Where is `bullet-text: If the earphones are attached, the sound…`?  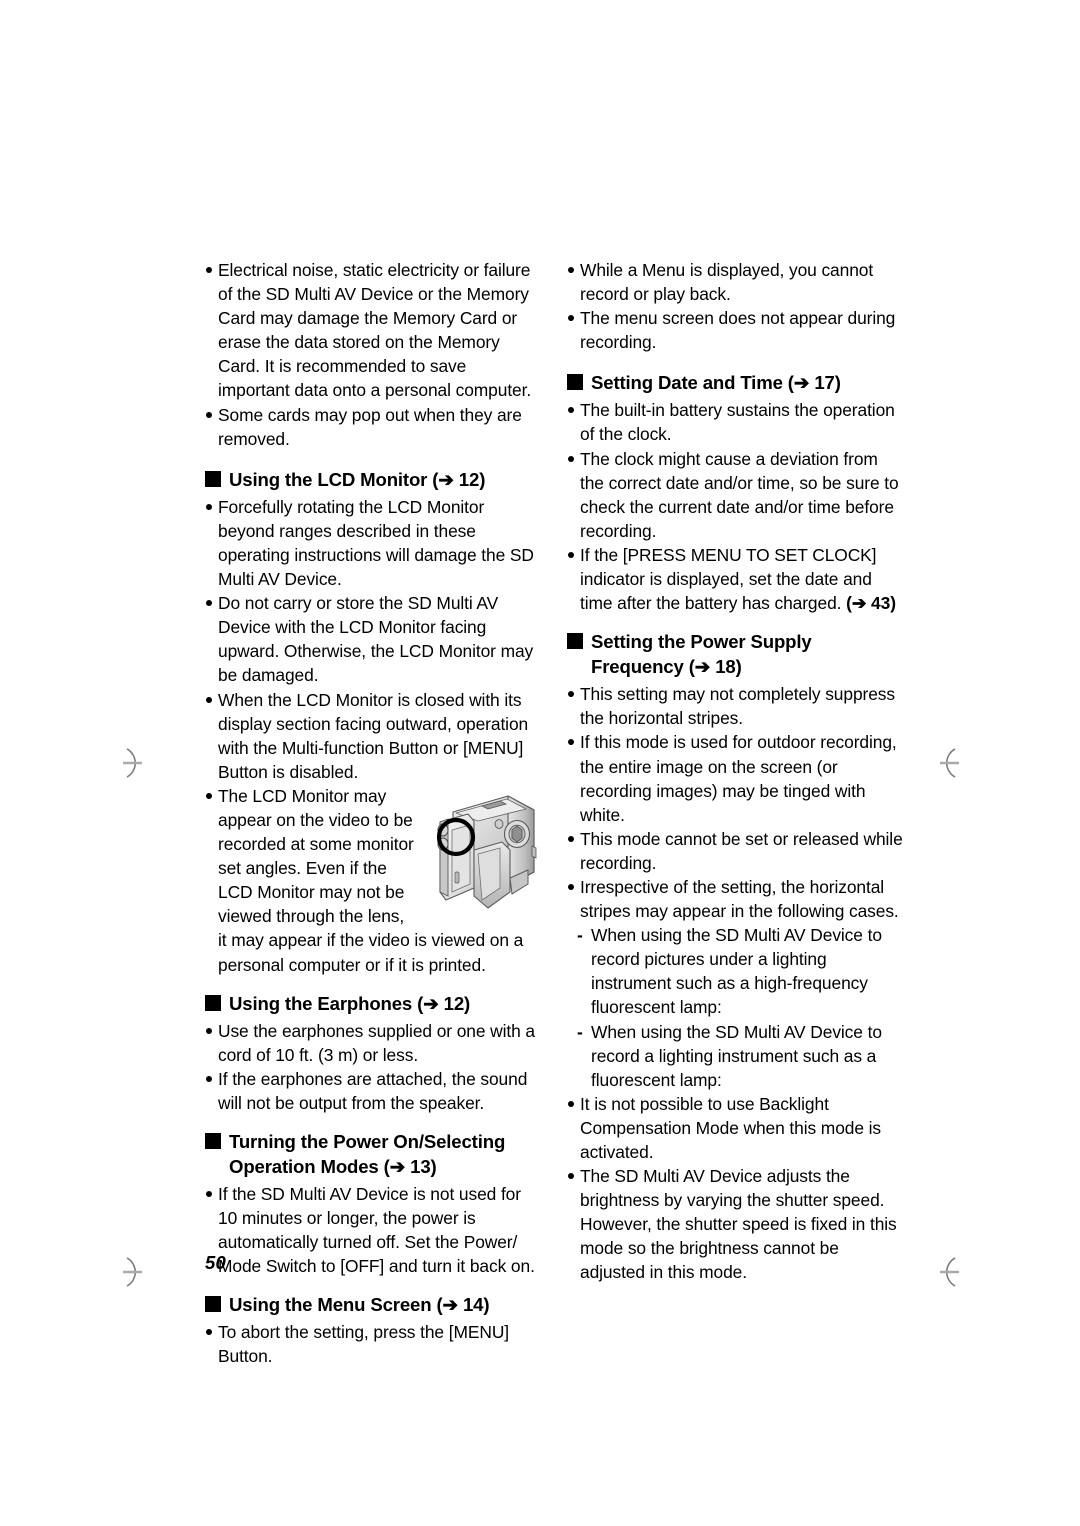
bullet-text: If the earphones are attached, the sound… is located at coordinates (373, 1090).